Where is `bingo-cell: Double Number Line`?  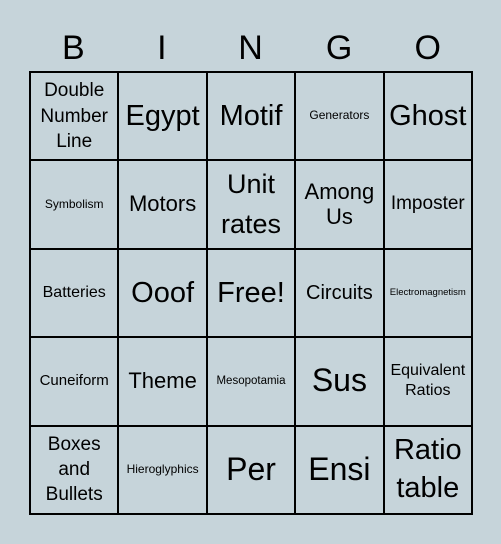
bingo-cell: Double Number Line is located at coordinates (74, 116).